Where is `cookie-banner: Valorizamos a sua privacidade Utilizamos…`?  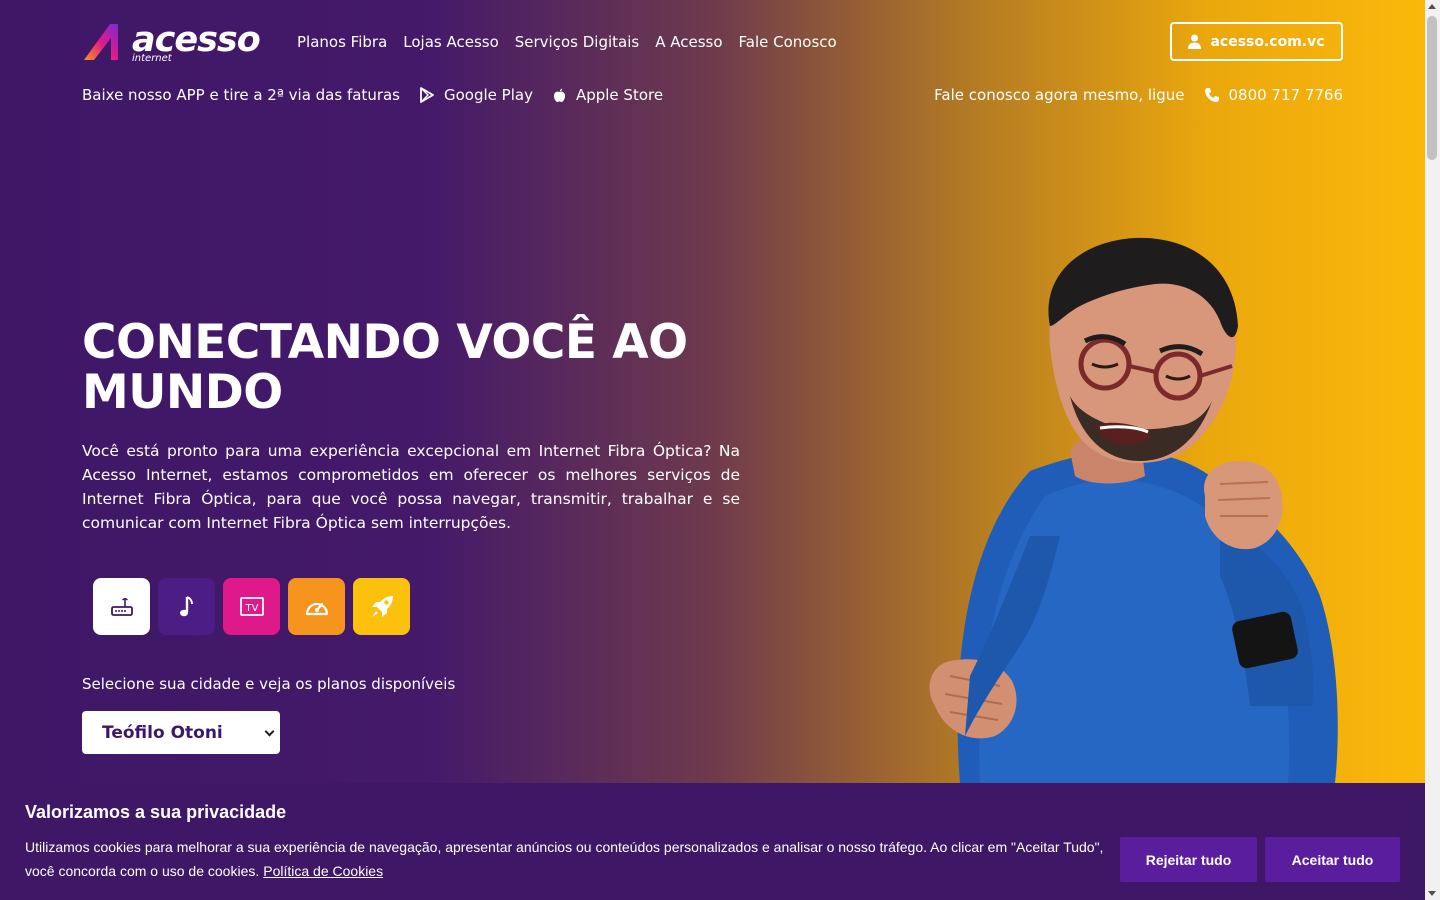
cookie-banner: Valorizamos a sua privacidade Utilizamos… is located at coordinates (712, 841).